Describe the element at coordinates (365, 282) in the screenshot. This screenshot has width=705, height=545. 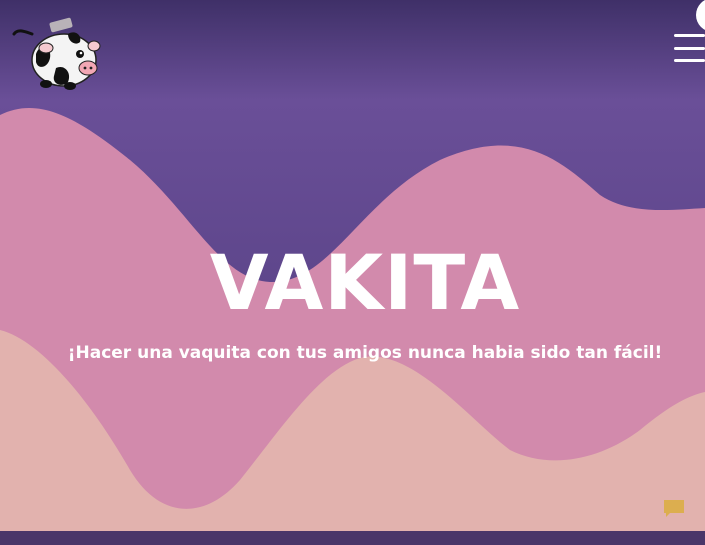
I see `hero-title: VAKITA` at that location.